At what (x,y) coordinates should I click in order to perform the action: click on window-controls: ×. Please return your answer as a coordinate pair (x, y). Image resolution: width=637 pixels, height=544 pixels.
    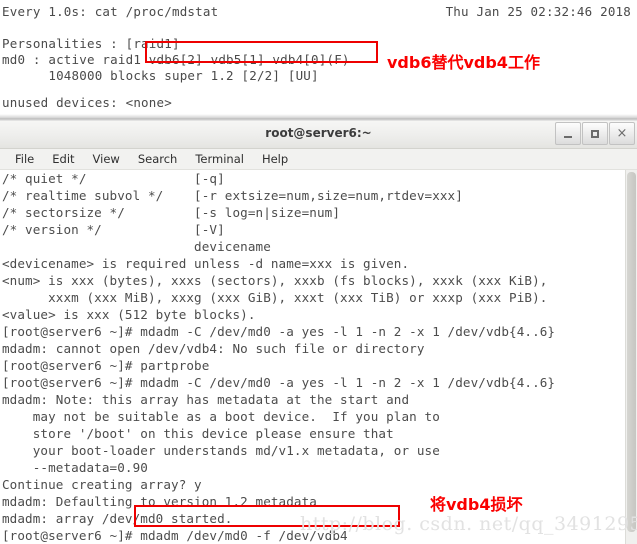
    Looking at the image, I should click on (594, 134).